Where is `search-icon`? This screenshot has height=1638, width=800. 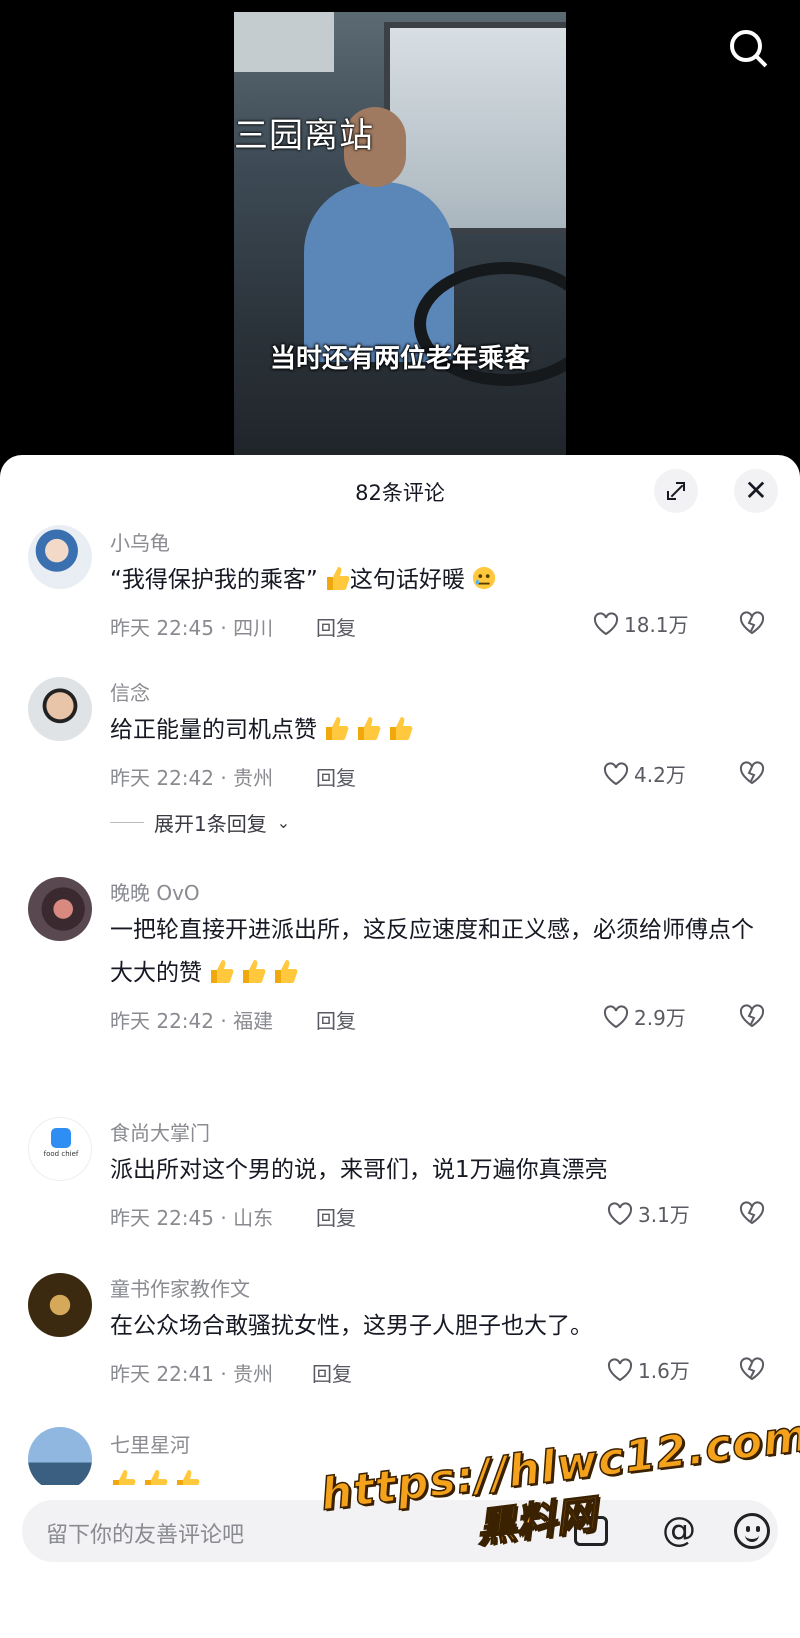 search-icon is located at coordinates (748, 48).